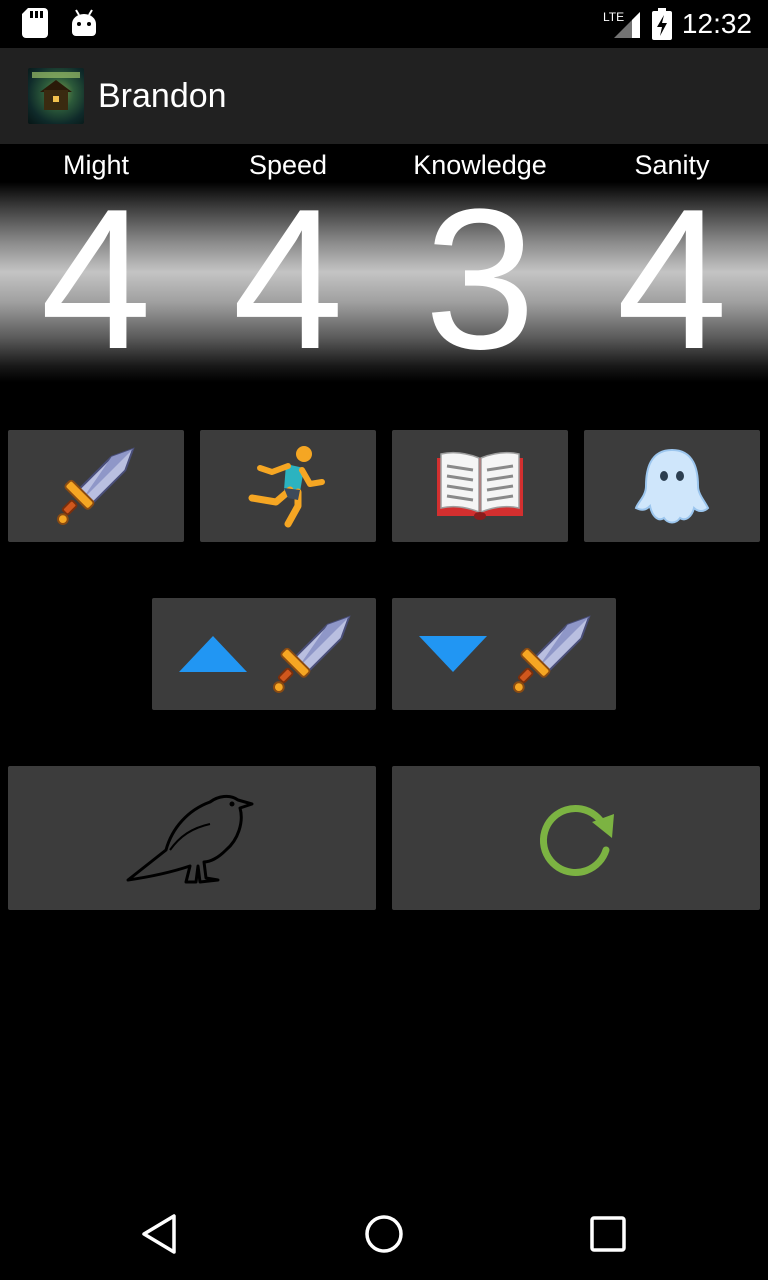 Image resolution: width=768 pixels, height=1280 pixels. I want to click on ghost-icon, so click(672, 486).